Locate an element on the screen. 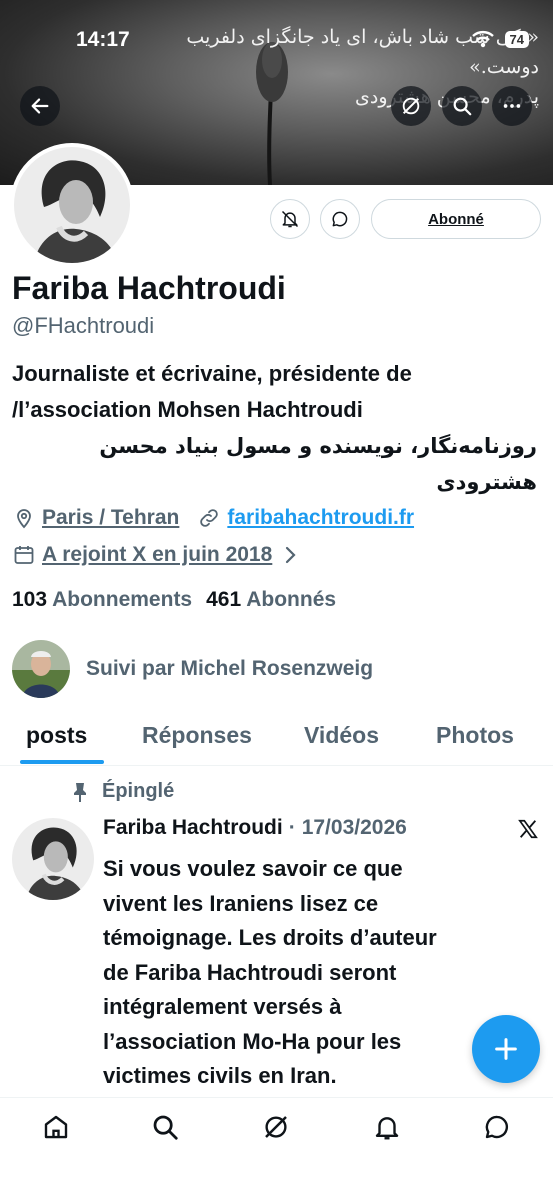 The height and width of the screenshot is (1200, 553). bottom-navigation is located at coordinates (276, 1148).